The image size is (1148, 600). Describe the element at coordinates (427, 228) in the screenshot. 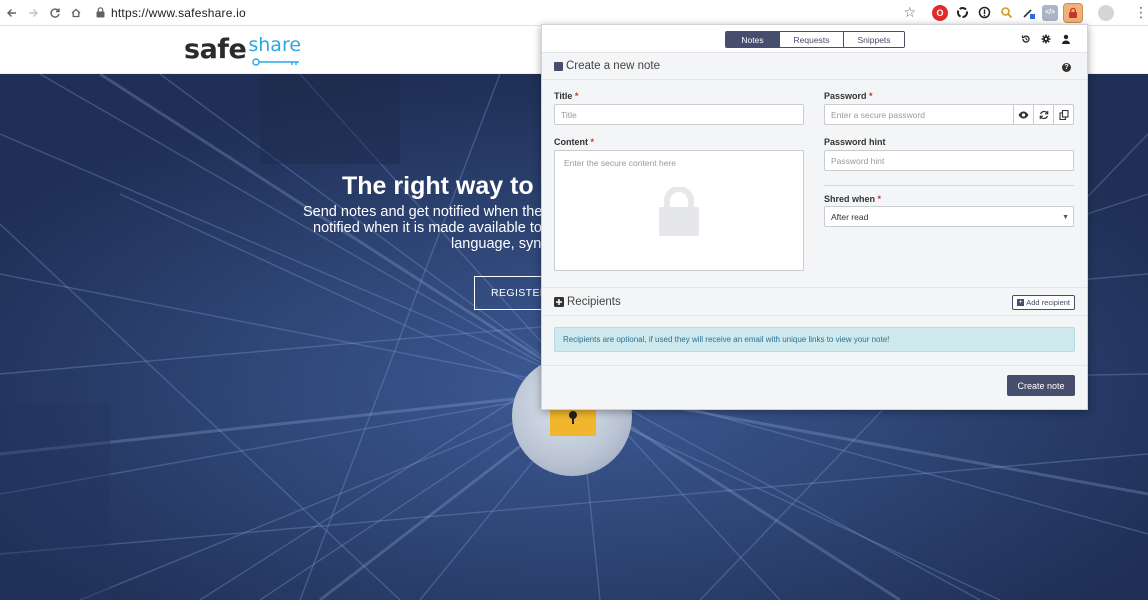

I see `hero-subtitle-line-2: notified when it is made available to` at that location.